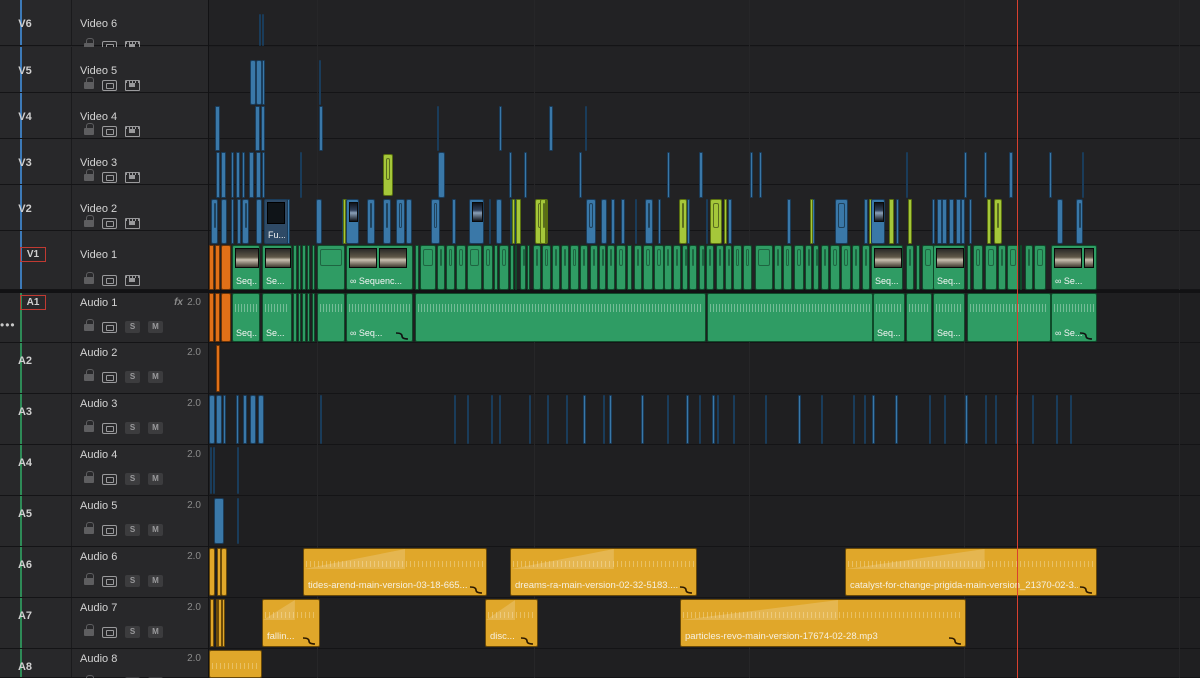 This screenshot has height=678, width=1200. What do you see at coordinates (98, 209) in the screenshot?
I see `track-name: Video 2` at bounding box center [98, 209].